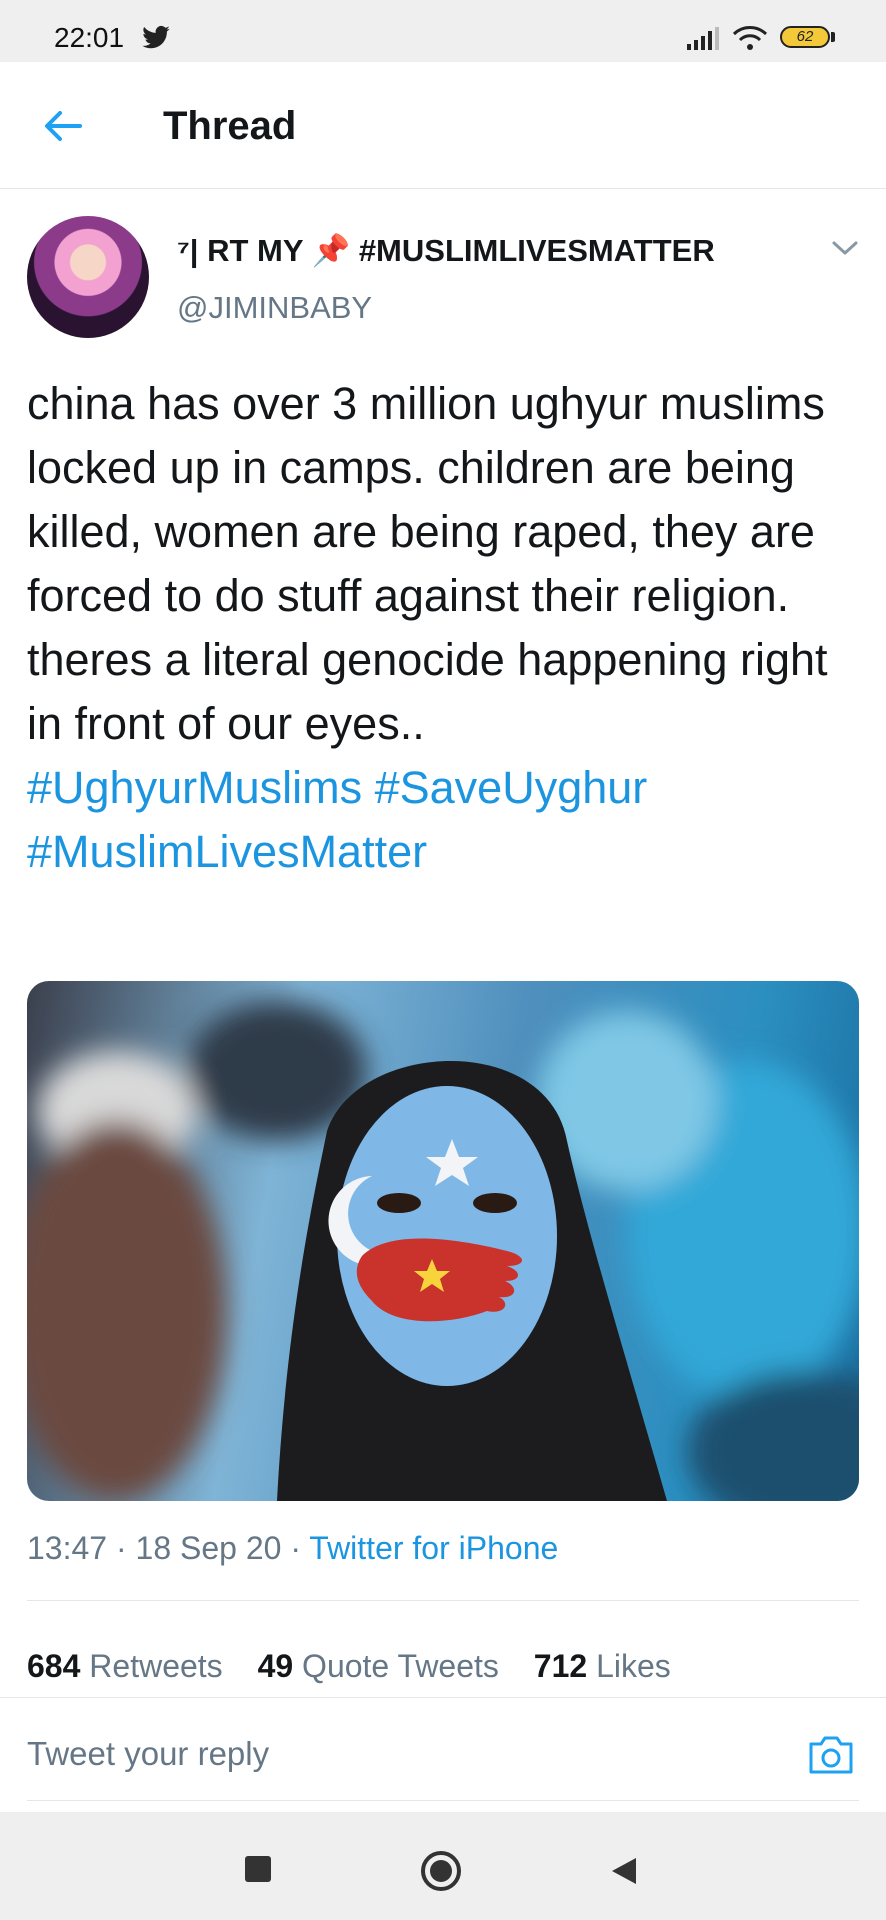 This screenshot has width=886, height=1920. Describe the element at coordinates (536, 250) in the screenshot. I see `display-name-suffix: #MUSLIMLIVESMATTER` at that location.